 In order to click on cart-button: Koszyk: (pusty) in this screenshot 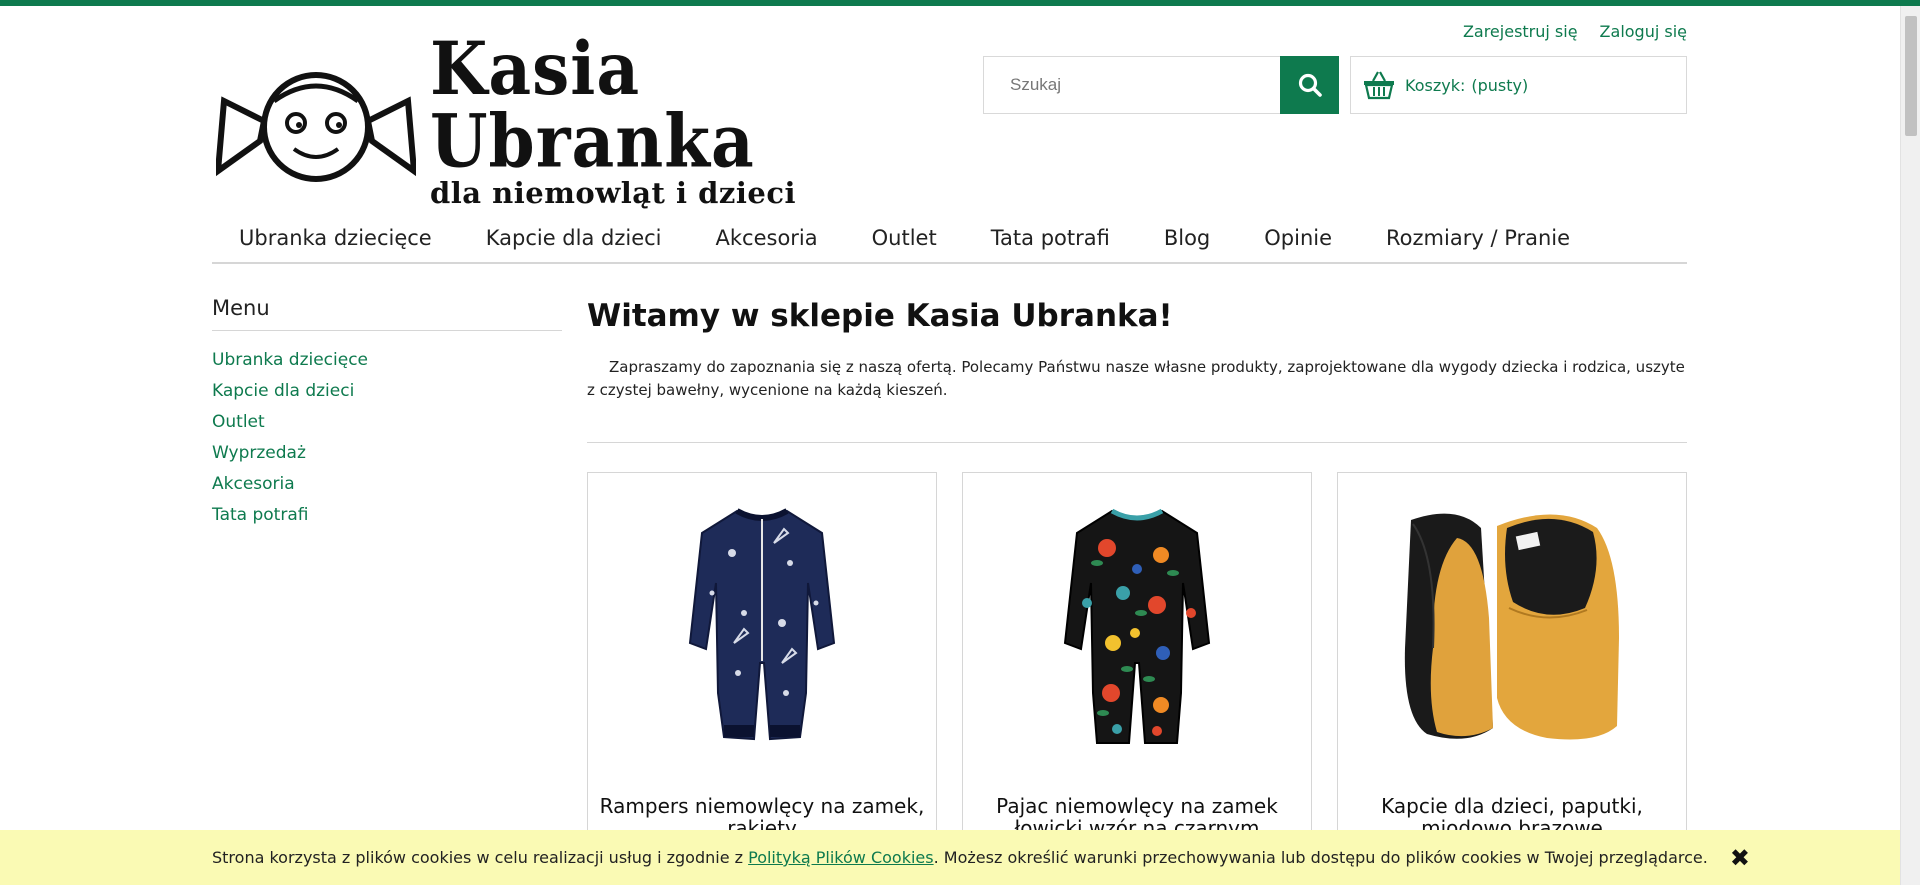, I will do `click(1518, 85)`.